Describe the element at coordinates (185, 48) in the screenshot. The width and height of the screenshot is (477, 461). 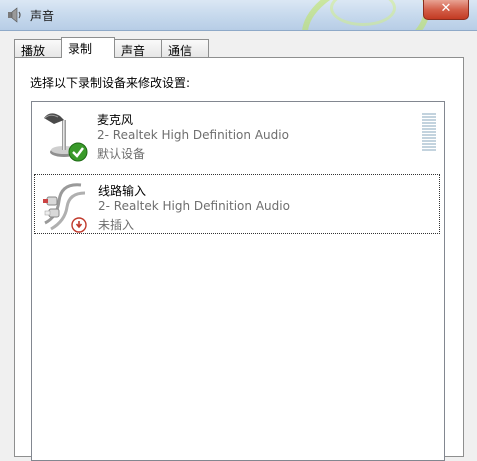
I see `tab-communications: 通信` at that location.